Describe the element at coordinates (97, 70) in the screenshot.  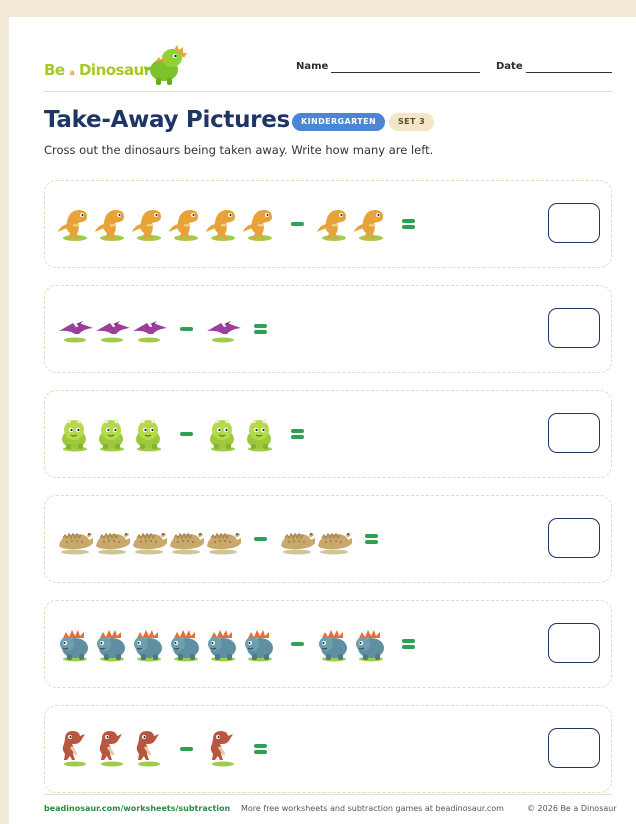
I see `brand-wordmark: Be a Dinosaur` at that location.